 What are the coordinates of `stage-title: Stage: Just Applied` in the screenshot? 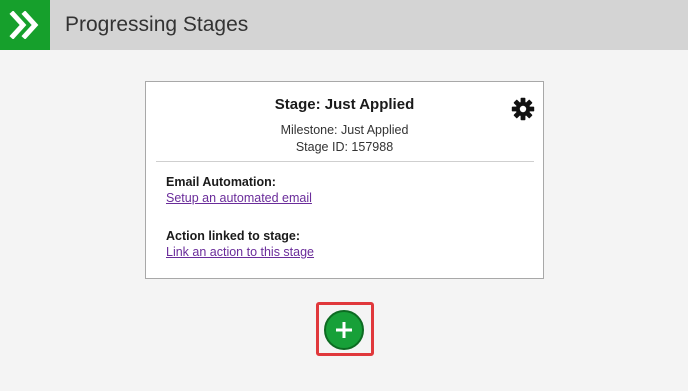 It's located at (344, 104).